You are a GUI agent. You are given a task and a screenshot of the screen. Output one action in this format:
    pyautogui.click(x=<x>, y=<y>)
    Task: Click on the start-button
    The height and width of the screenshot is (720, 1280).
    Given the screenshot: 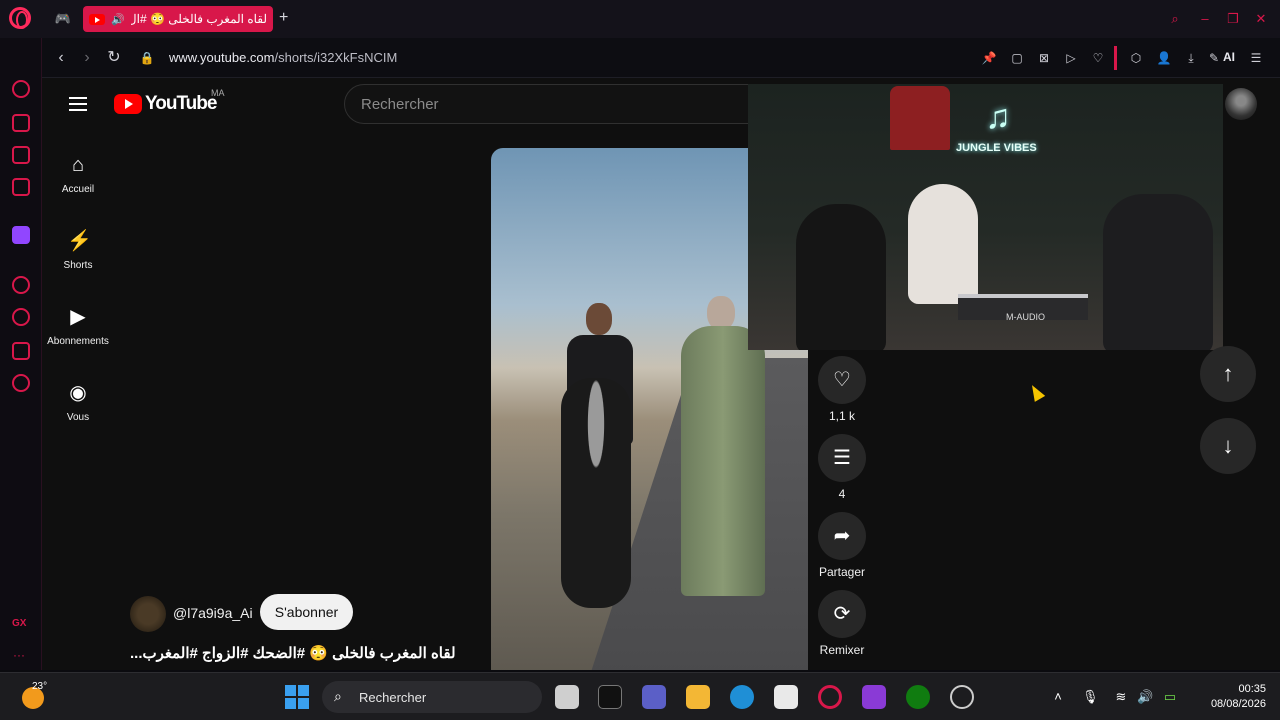 What is the action you would take?
    pyautogui.click(x=297, y=697)
    